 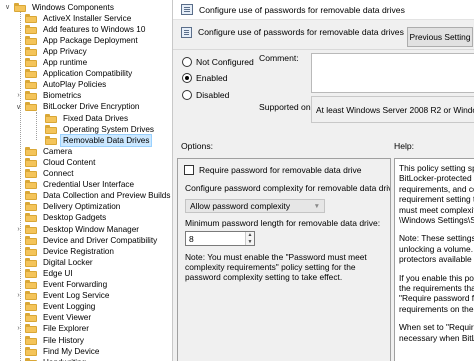 What do you see at coordinates (62, 96) in the screenshot?
I see `tree-item-label: Biometrics` at bounding box center [62, 96].